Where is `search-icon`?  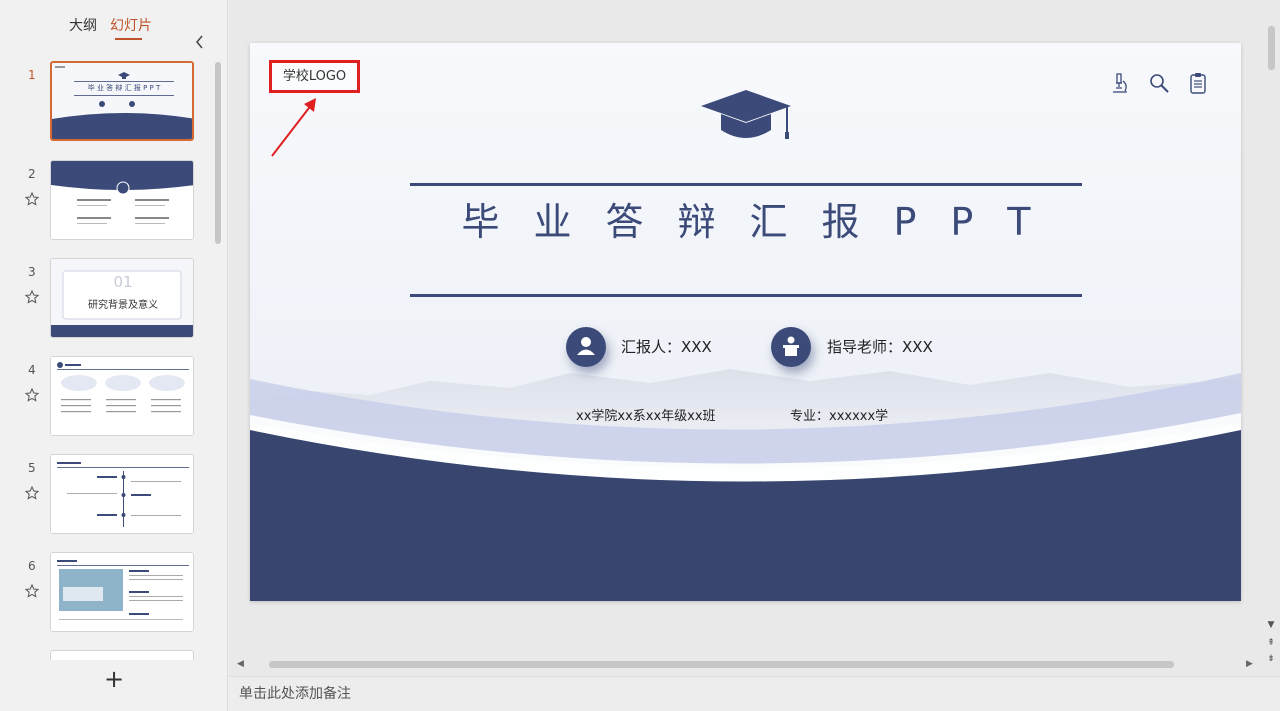 search-icon is located at coordinates (1159, 83).